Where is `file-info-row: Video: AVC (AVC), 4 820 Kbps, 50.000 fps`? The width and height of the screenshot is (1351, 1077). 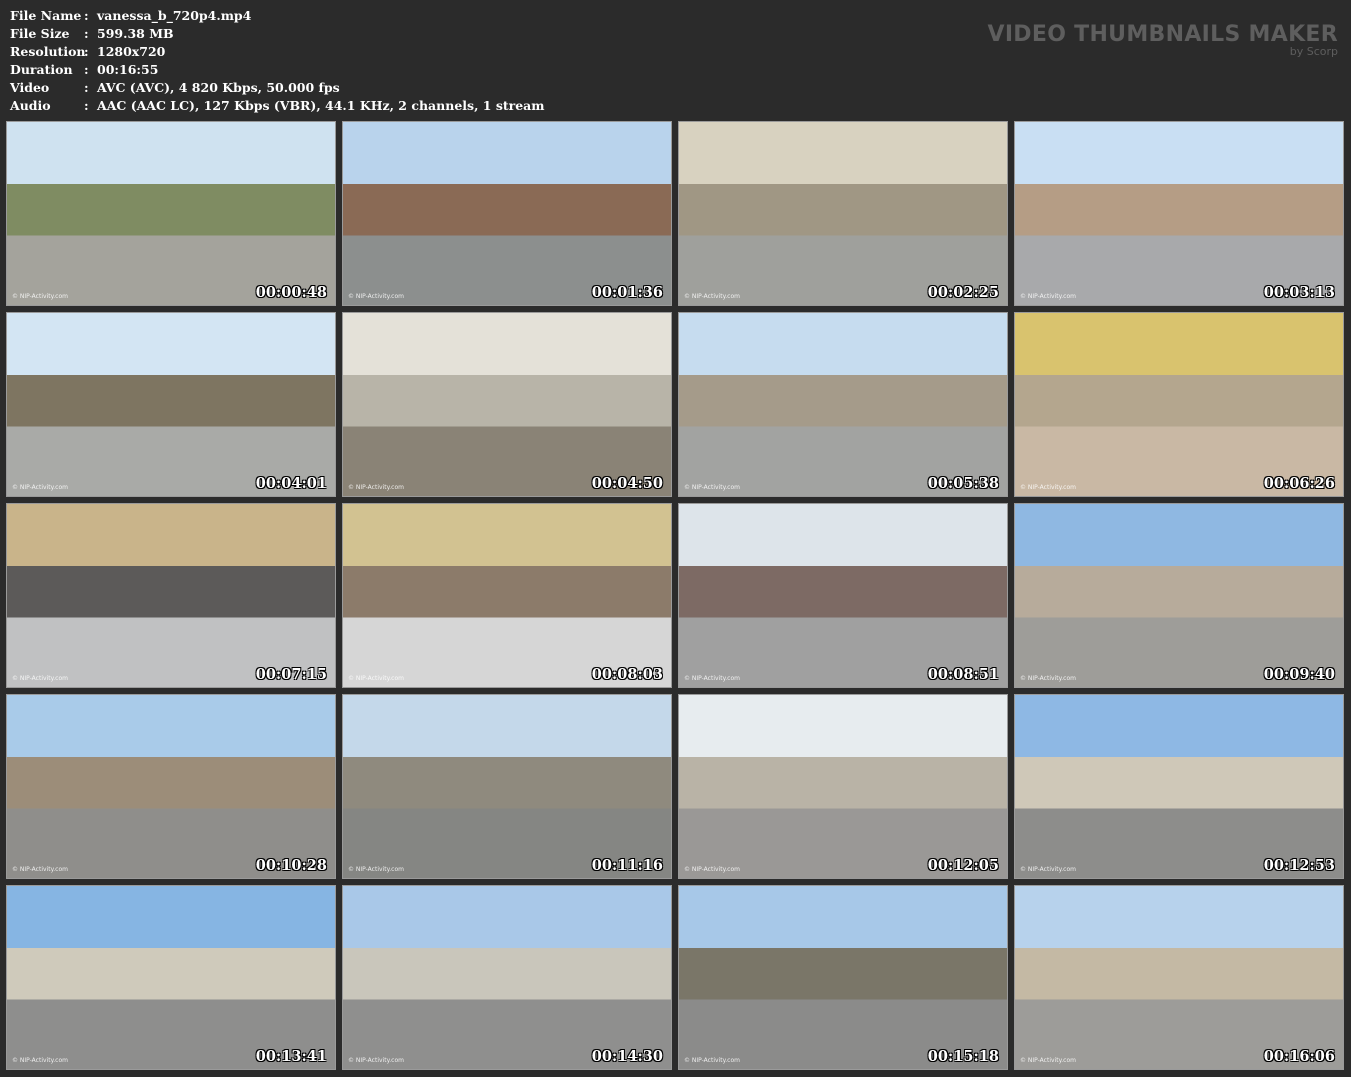 file-info-row: Video: AVC (AVC), 4 820 Kbps, 50.000 fps is located at coordinates (277, 88).